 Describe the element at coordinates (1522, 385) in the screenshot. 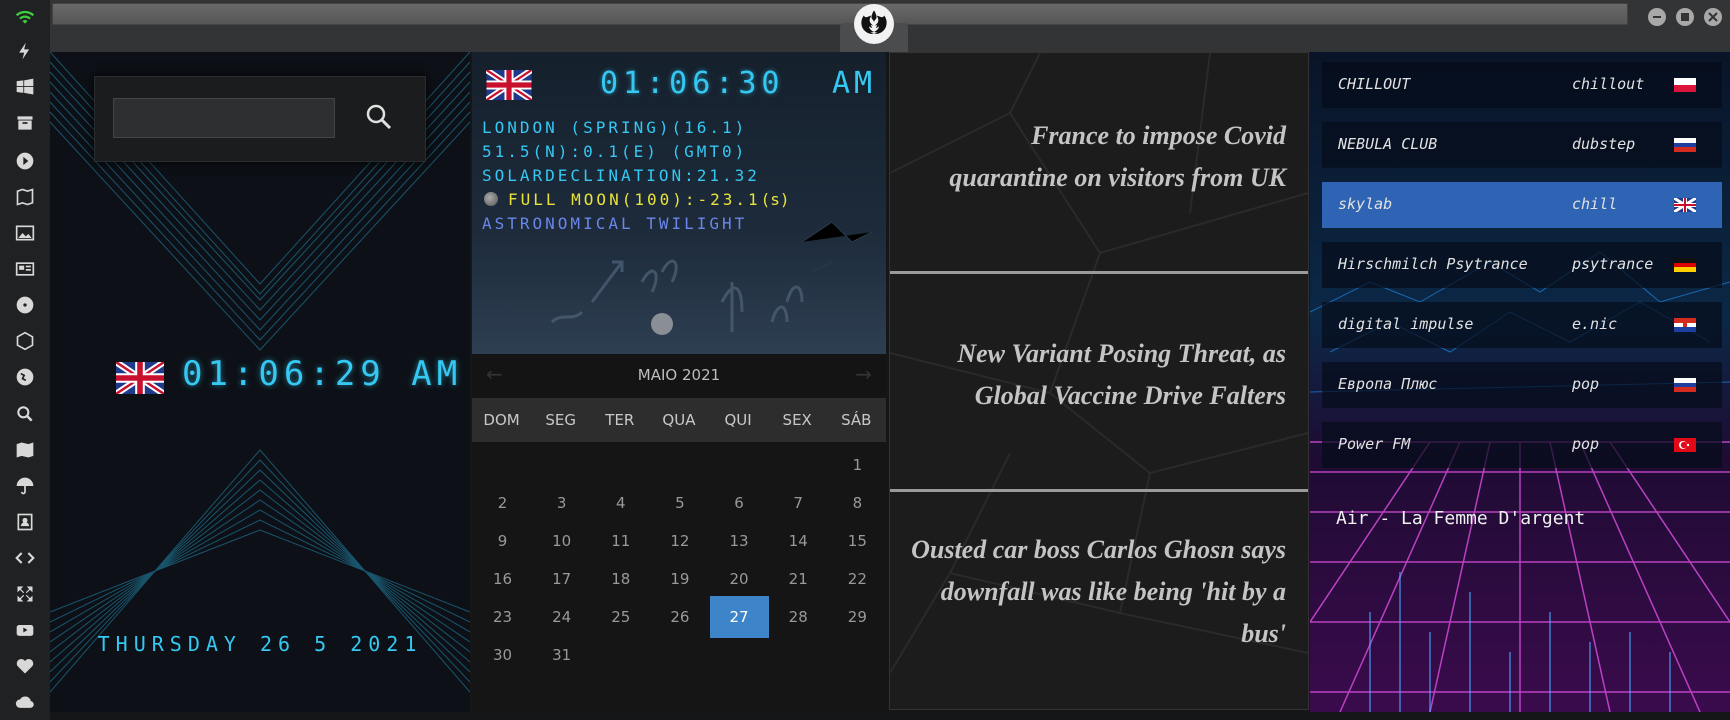

I see `station-row: Европа Плюс pop` at that location.